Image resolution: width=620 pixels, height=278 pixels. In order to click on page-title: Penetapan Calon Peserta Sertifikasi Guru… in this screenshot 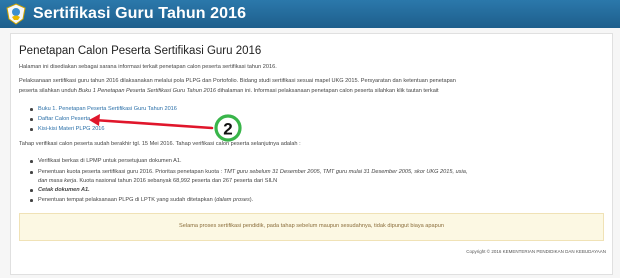, I will do `click(140, 51)`.